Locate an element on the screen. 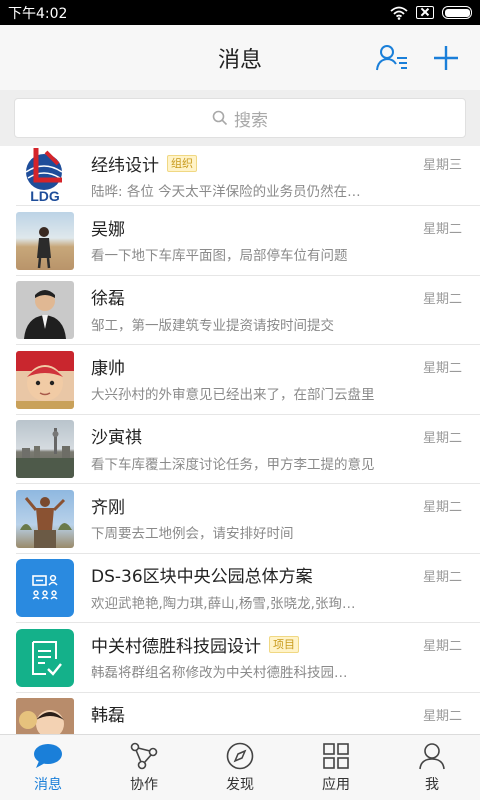 This screenshot has height=800, width=480. conversation-preview: 下周要去工地例会，请安排好时间 is located at coordinates (192, 534).